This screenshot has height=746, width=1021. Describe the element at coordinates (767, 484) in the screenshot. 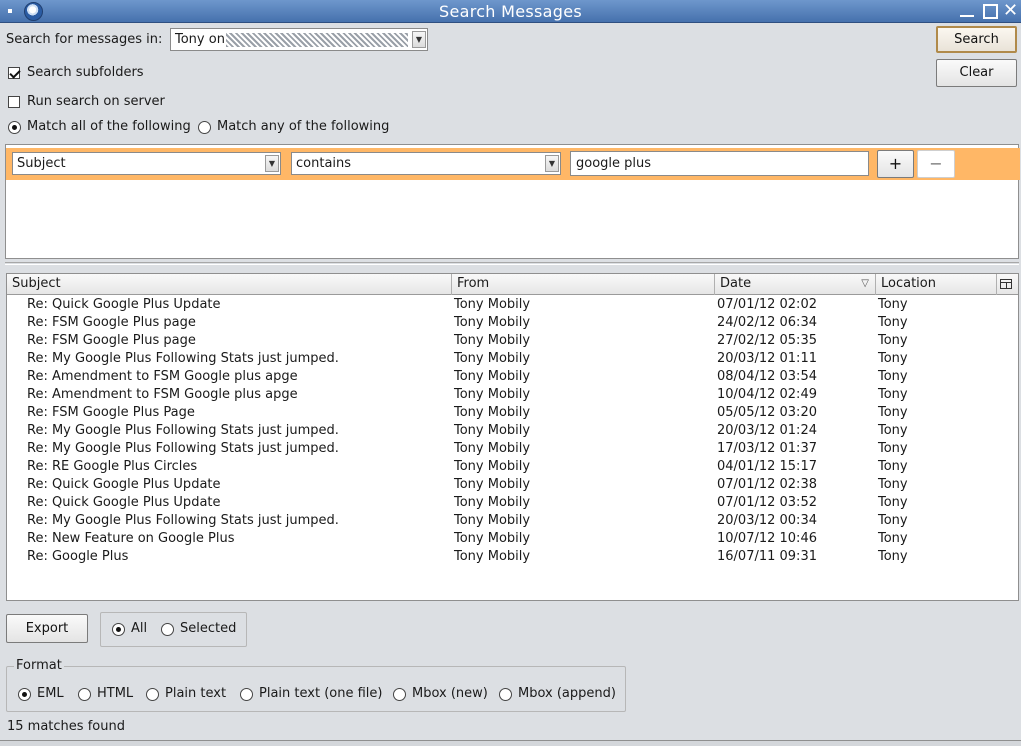

I see `row-date: 07/01/12 02:38` at that location.